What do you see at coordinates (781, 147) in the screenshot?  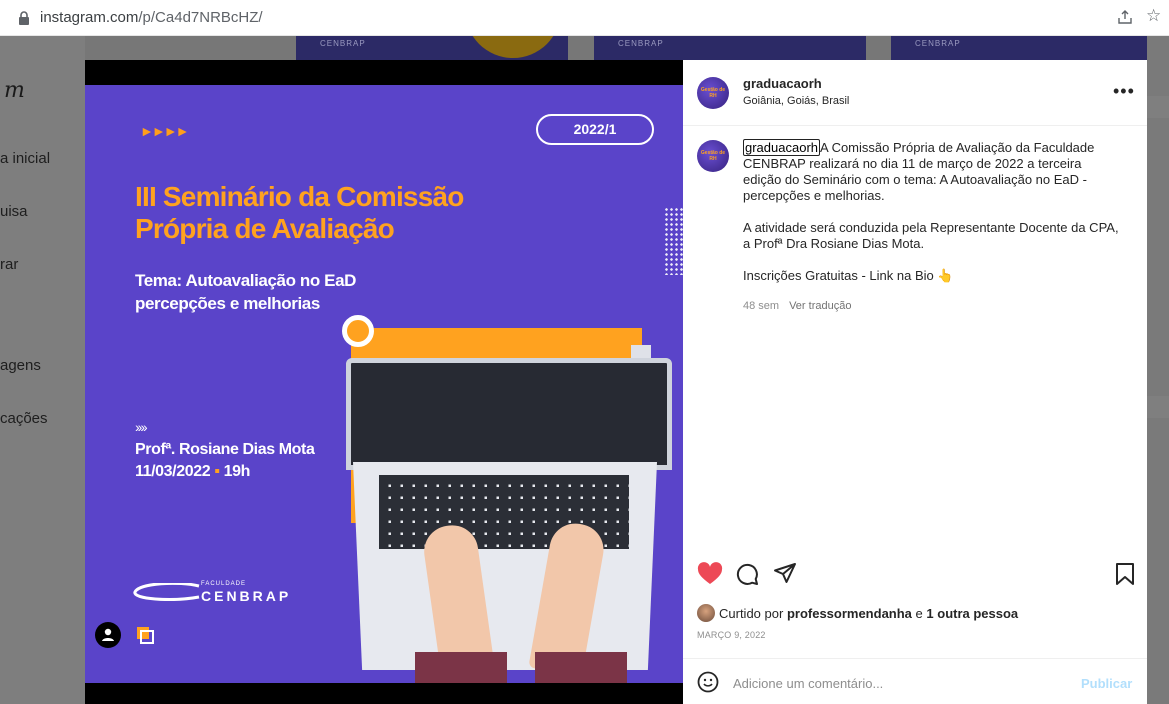 I see `caption-username: graduacaorh` at bounding box center [781, 147].